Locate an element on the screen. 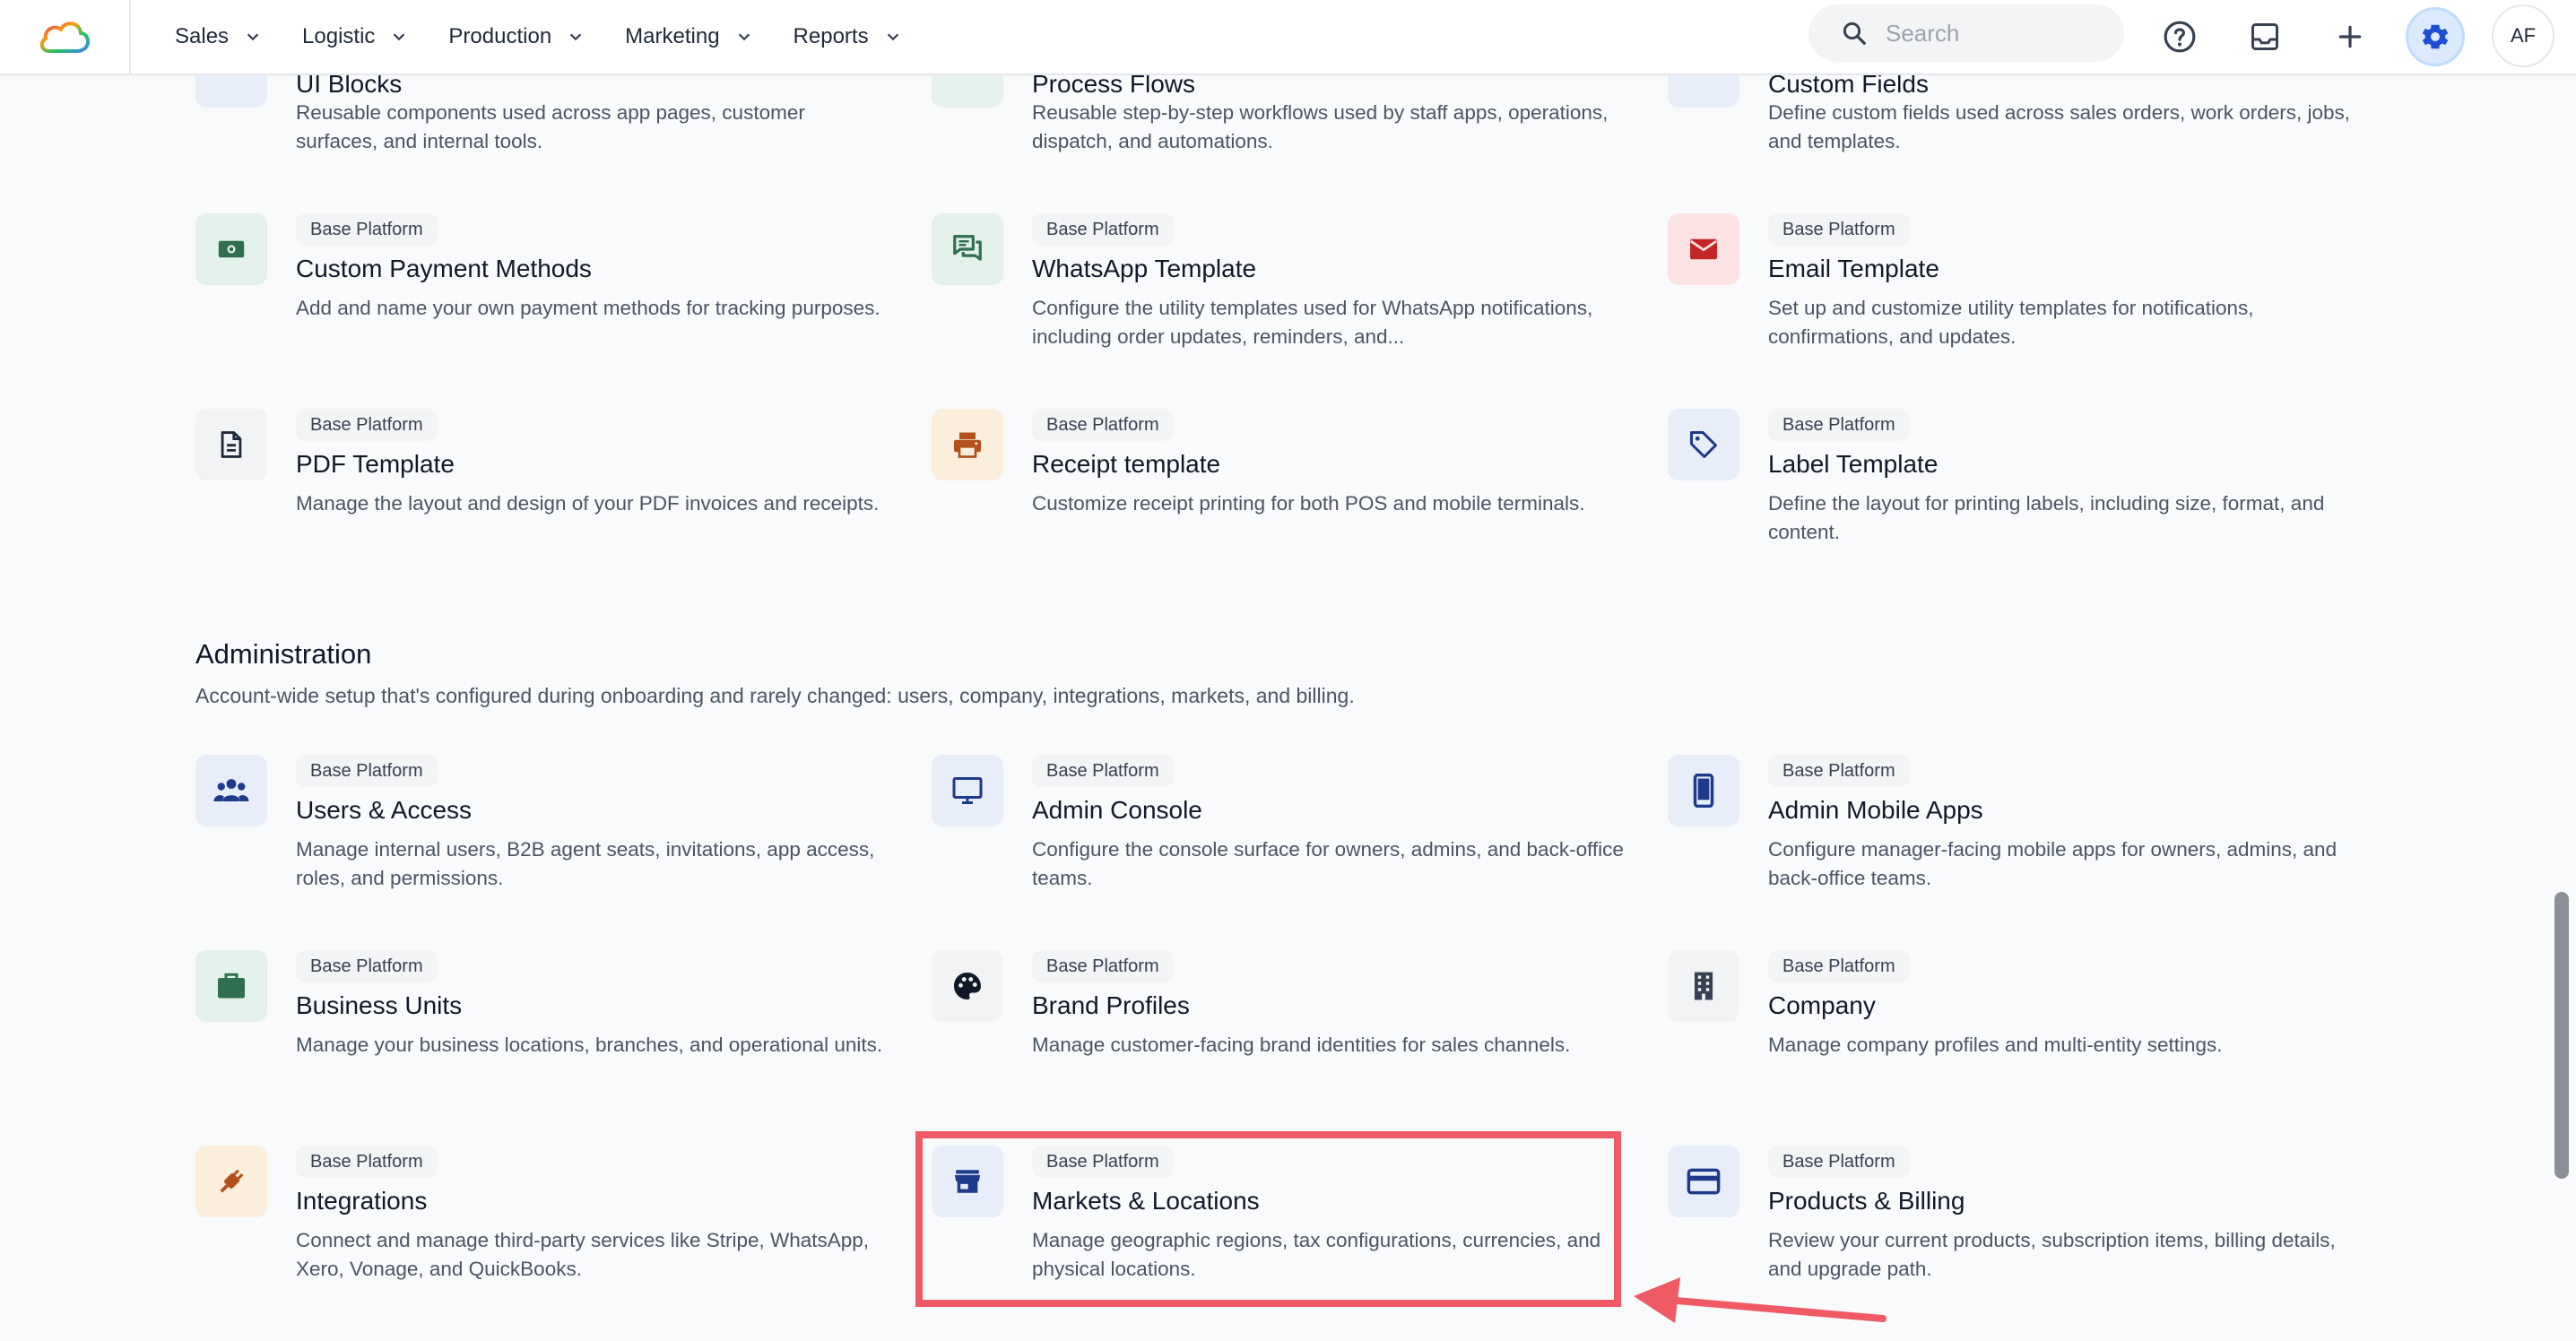 Image resolution: width=2576 pixels, height=1341 pixels. nav-label: Production is located at coordinates (500, 36).